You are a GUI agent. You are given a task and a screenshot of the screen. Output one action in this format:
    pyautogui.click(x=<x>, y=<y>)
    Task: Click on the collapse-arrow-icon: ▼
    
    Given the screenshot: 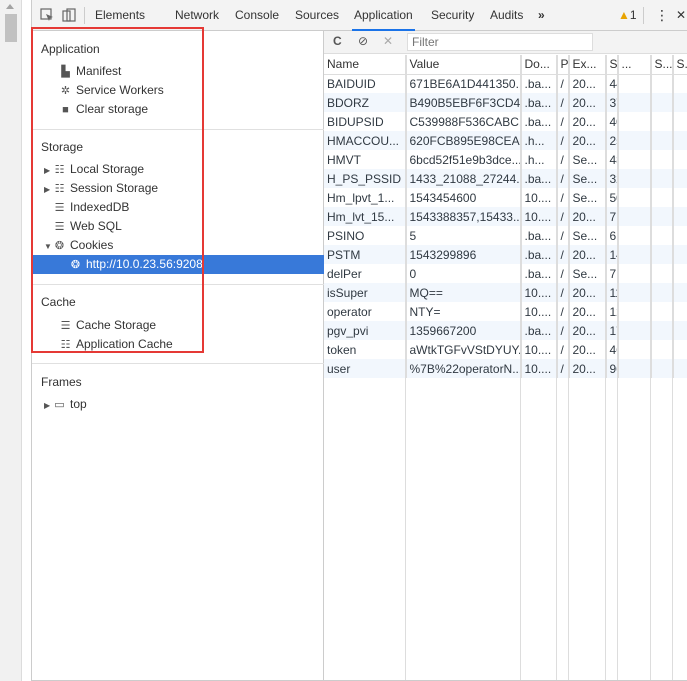 What is the action you would take?
    pyautogui.click(x=48, y=246)
    